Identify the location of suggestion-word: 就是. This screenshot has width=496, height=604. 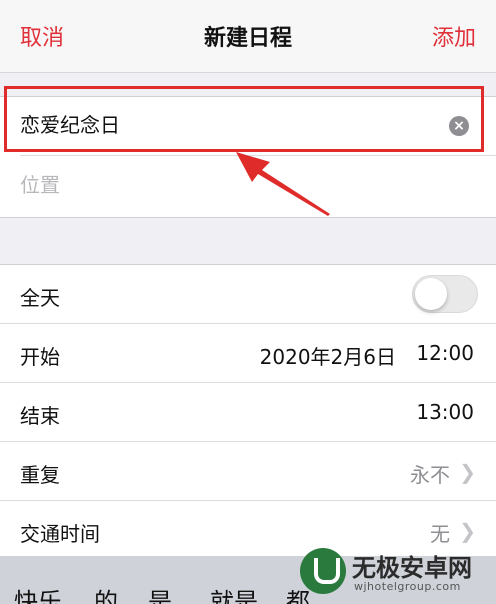
(234, 593).